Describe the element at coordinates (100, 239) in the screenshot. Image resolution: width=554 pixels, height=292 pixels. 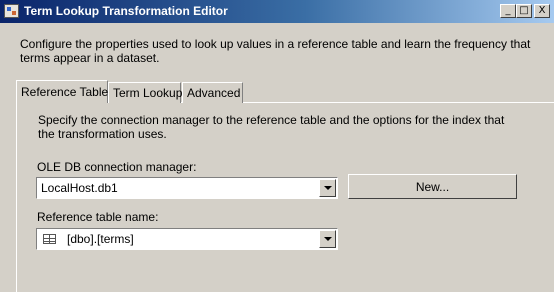
I see `reference-table-value: [dbo].[terms]` at that location.